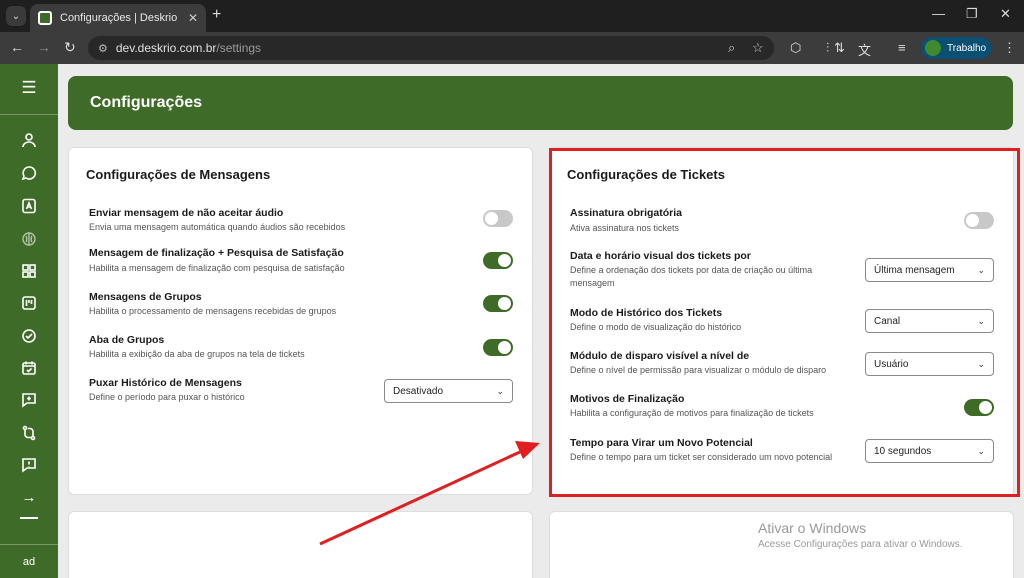  What do you see at coordinates (193, 18) in the screenshot?
I see `tab-close-icon: ✕` at bounding box center [193, 18].